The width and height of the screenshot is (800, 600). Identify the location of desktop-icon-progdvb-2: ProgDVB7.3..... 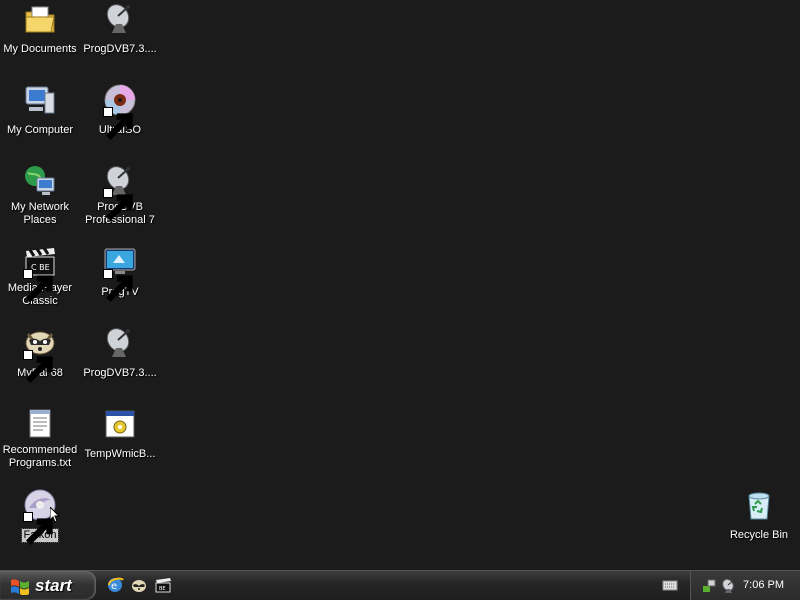
(120, 353).